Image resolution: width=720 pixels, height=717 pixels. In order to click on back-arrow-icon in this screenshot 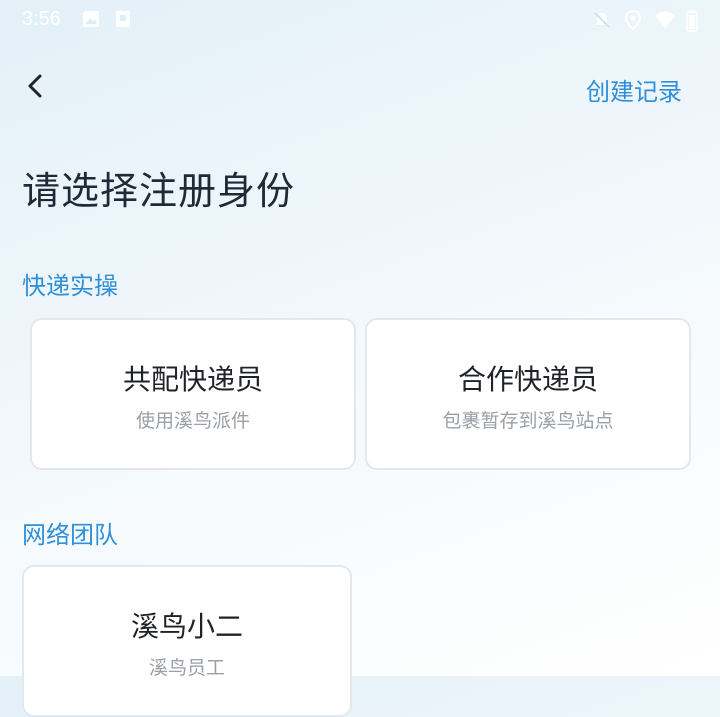, I will do `click(38, 92)`.